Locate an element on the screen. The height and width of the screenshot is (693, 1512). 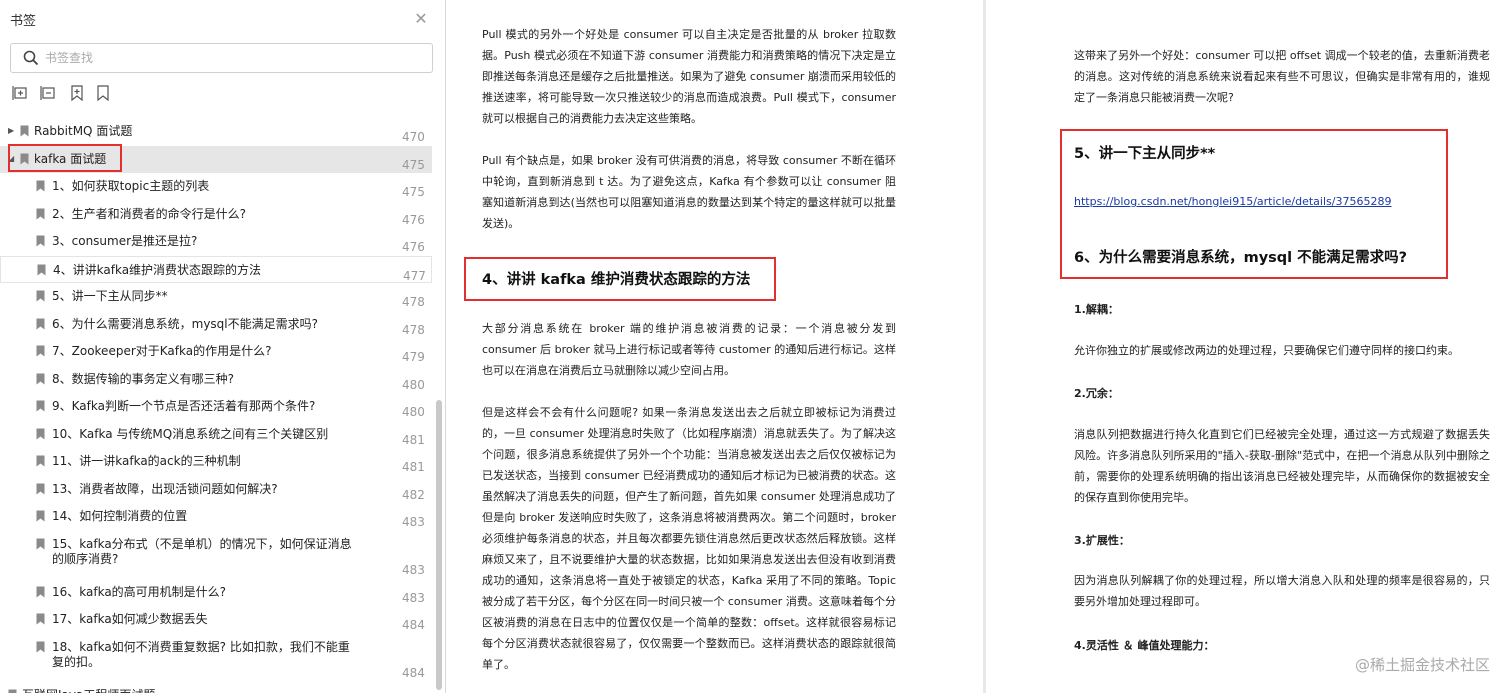
bookmark-search-box is located at coordinates (221, 58).